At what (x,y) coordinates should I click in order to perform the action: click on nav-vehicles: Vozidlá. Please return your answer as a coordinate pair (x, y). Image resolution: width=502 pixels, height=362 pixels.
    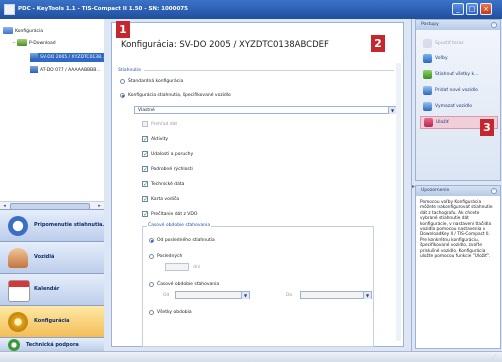
    Looking at the image, I should click on (52, 257).